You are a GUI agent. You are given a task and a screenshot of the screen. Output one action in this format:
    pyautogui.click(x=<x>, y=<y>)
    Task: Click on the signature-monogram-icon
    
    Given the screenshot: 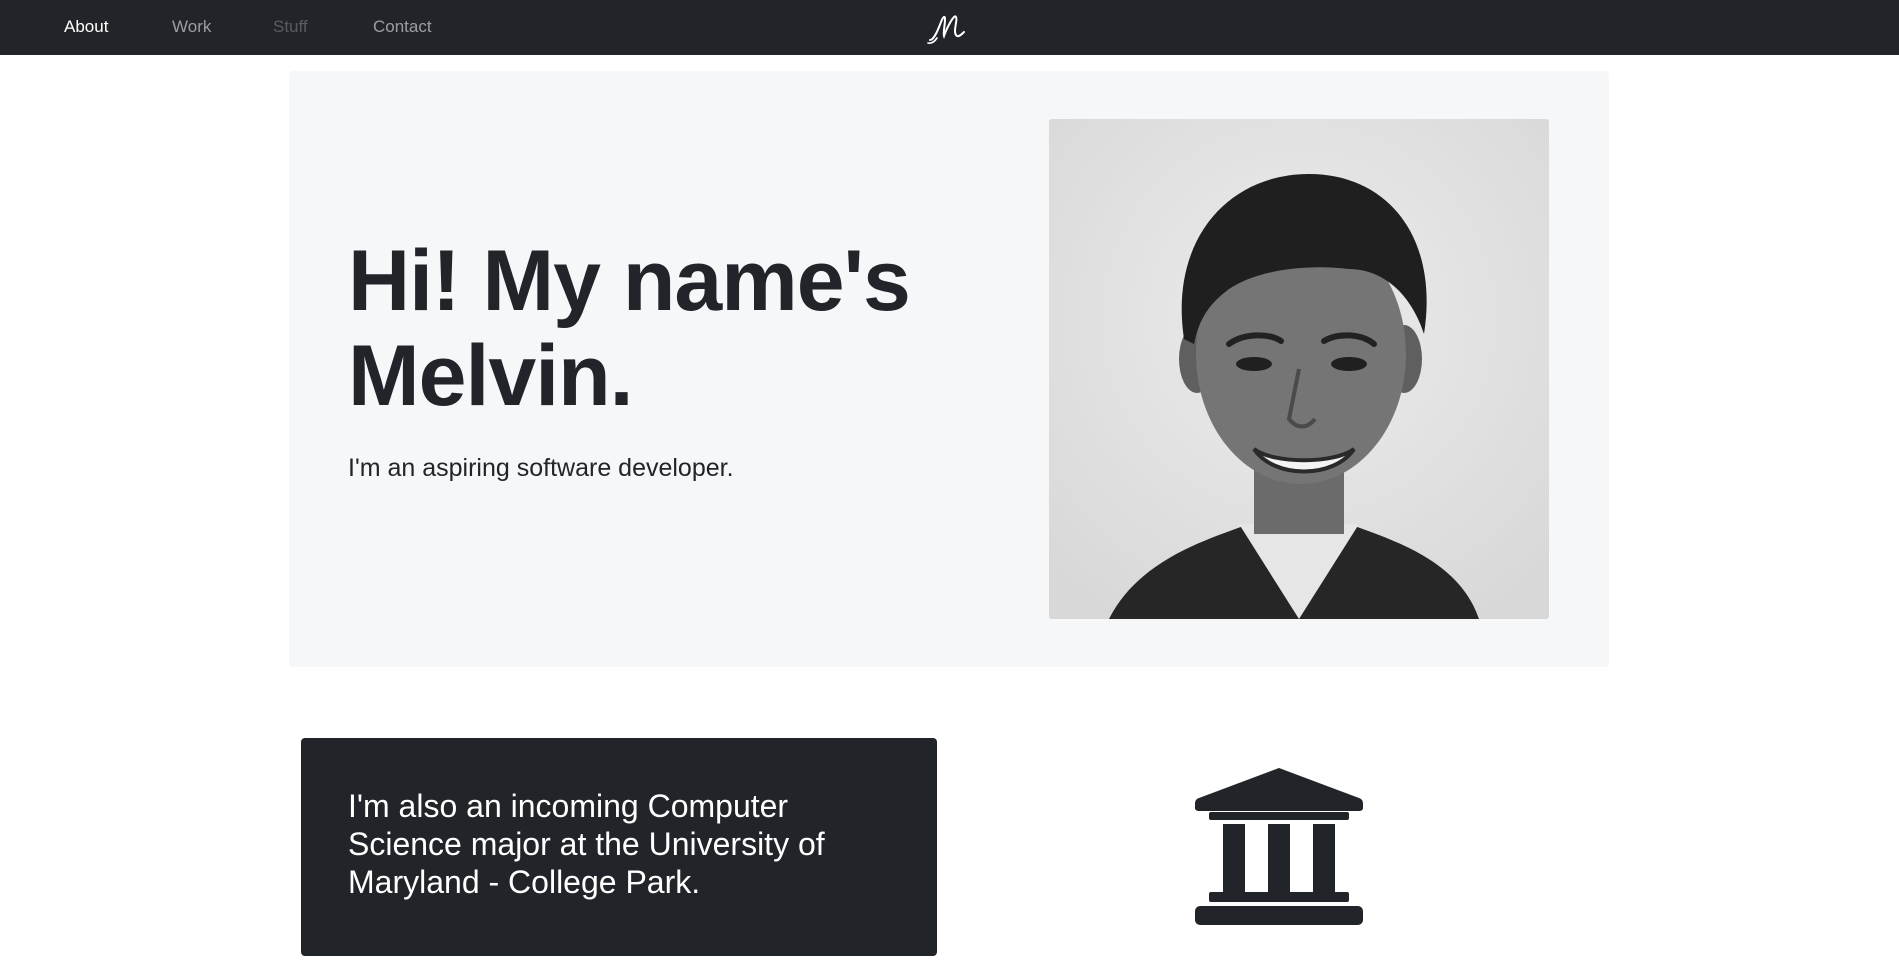 What is the action you would take?
    pyautogui.click(x=946, y=29)
    